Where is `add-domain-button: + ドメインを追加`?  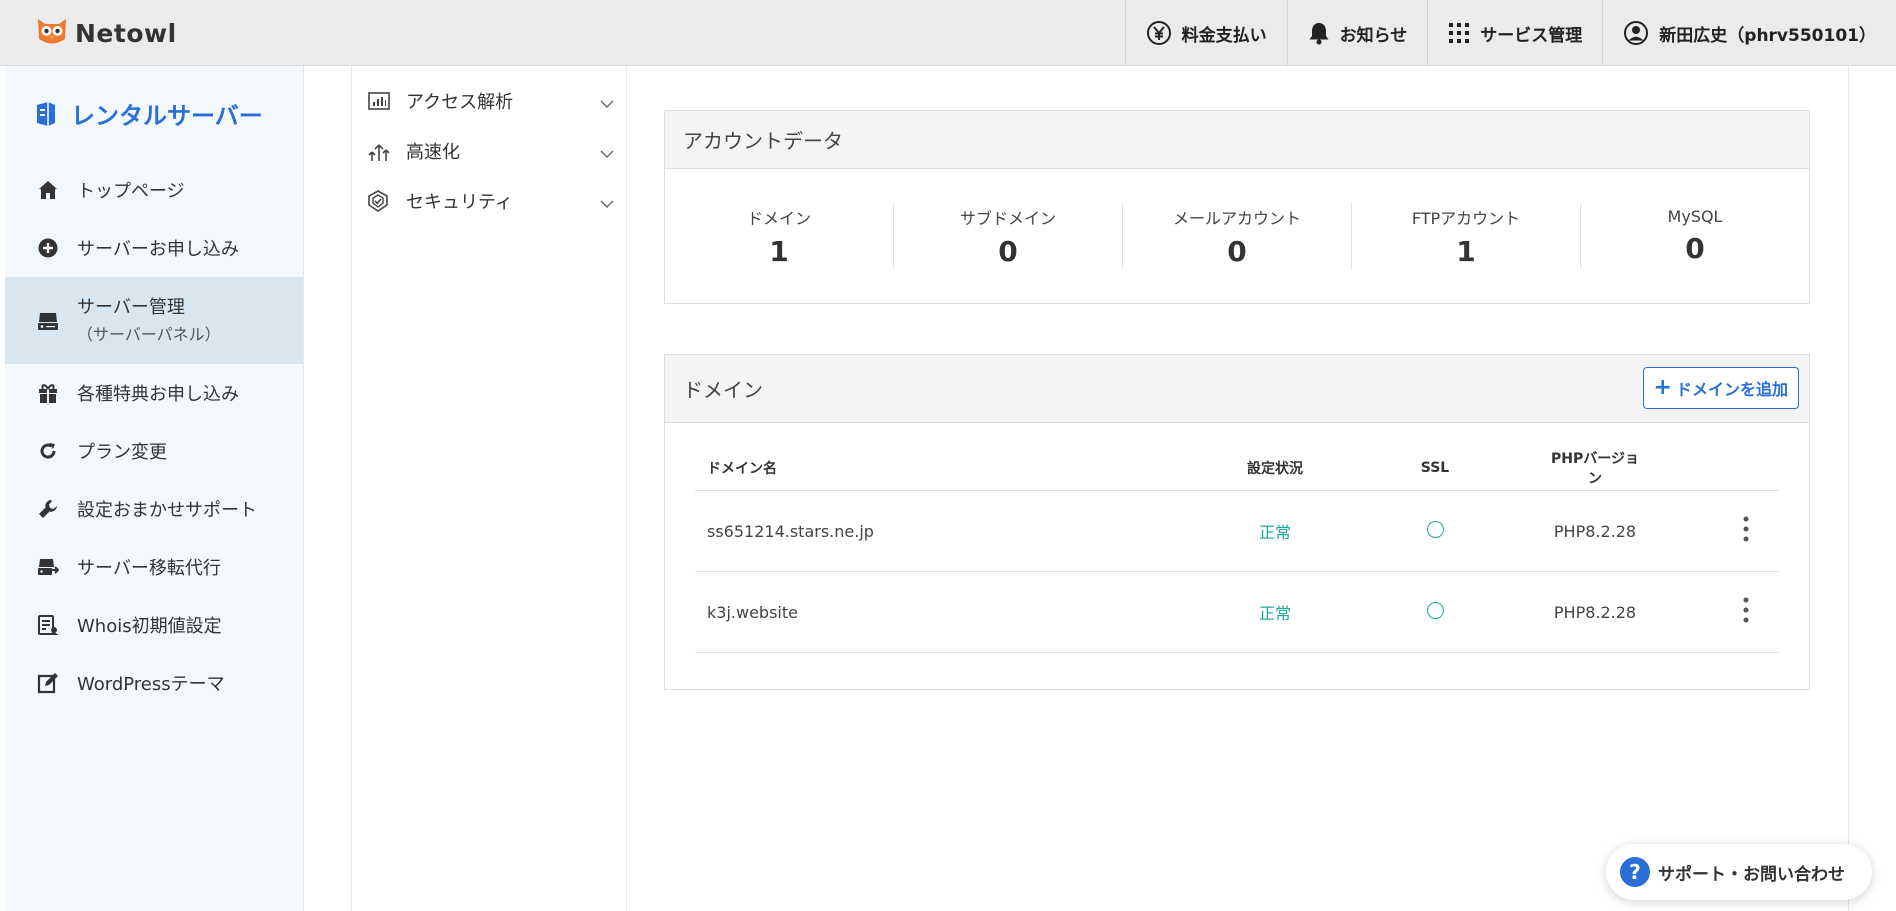 add-domain-button: + ドメインを追加 is located at coordinates (1720, 388).